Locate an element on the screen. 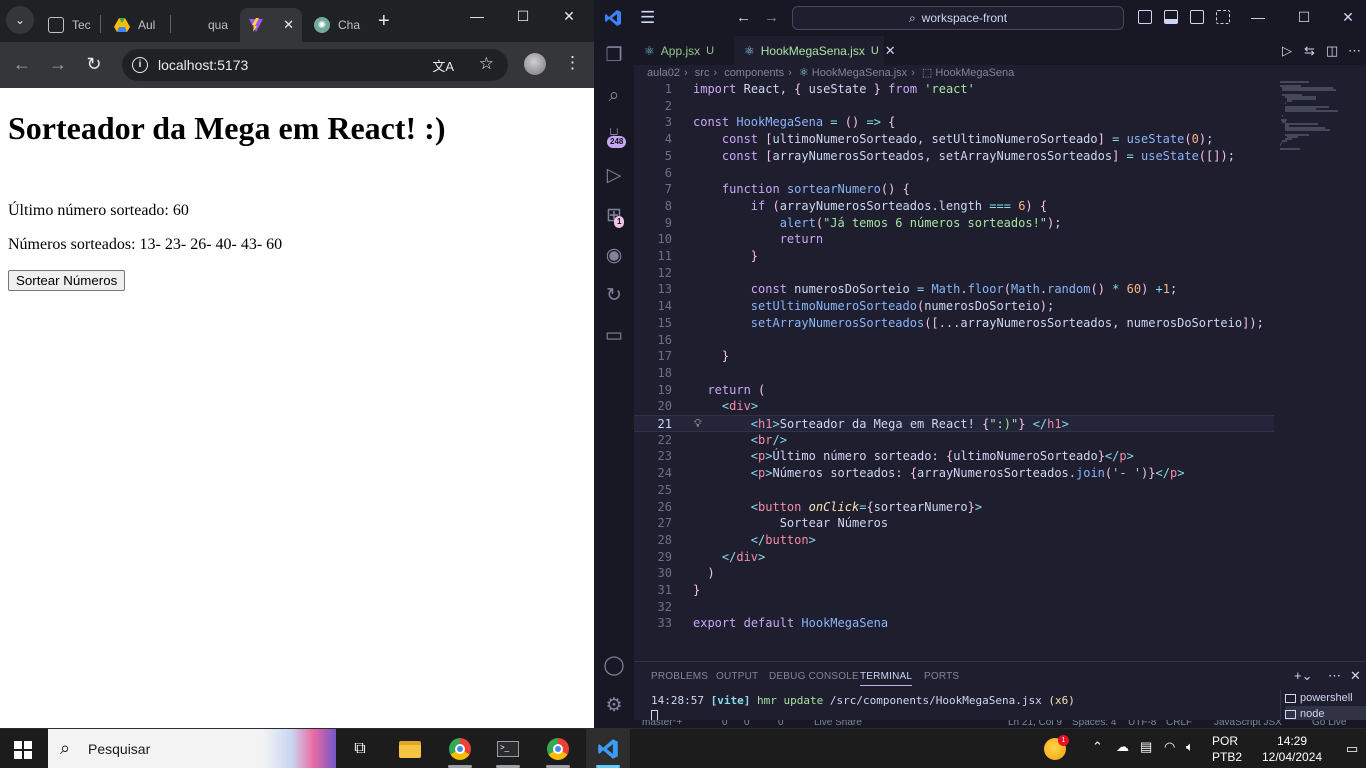 The height and width of the screenshot is (768, 1366). file-explorer-app is located at coordinates (410, 748).